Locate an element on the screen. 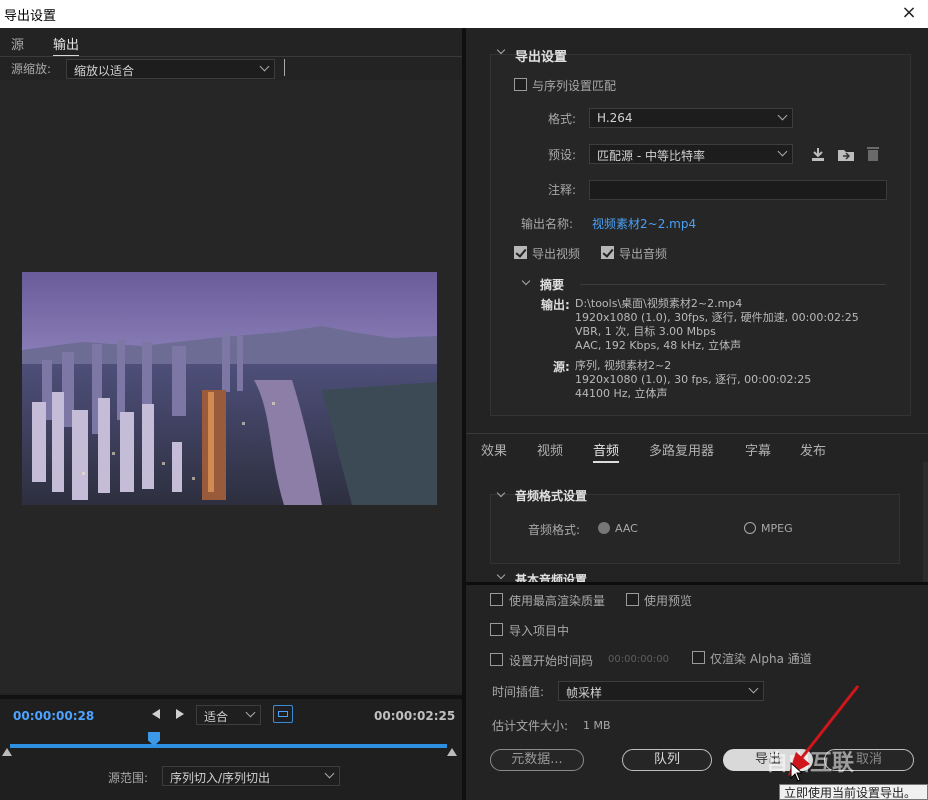  mpeg-radio is located at coordinates (750, 528).